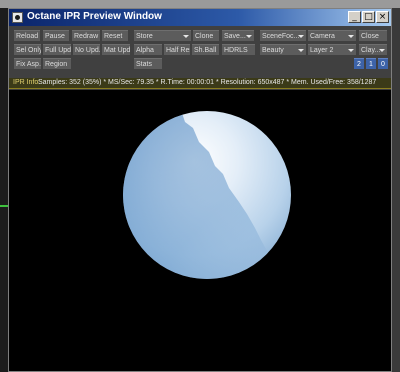  I want to click on camera-dropdown: Camera, so click(332, 35).